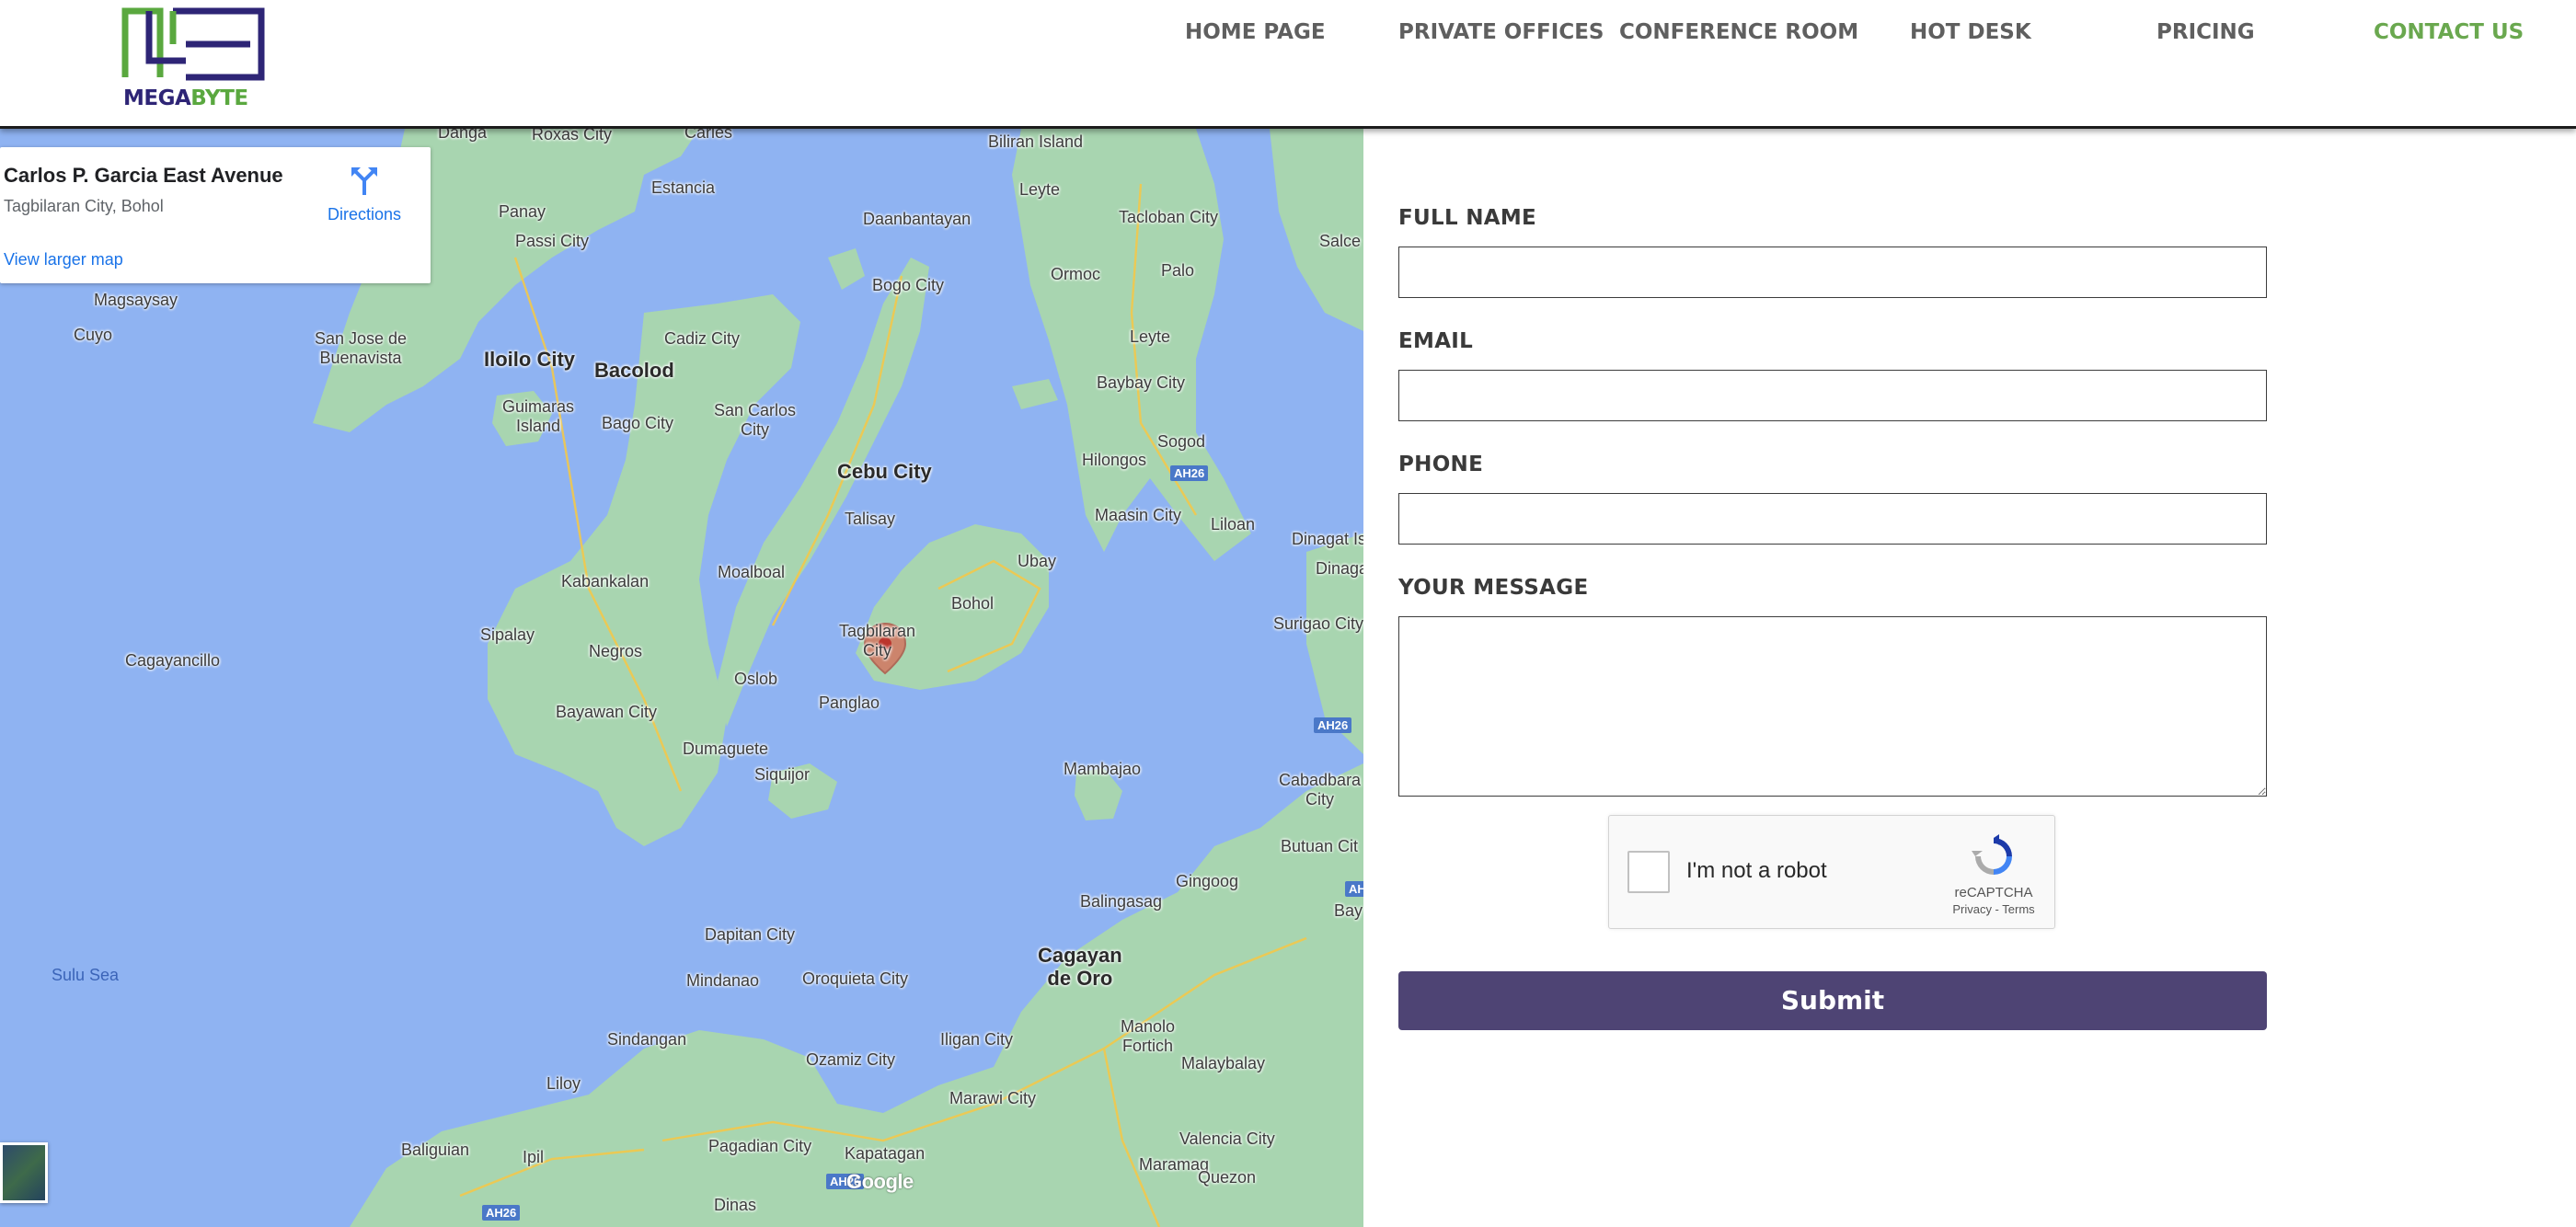 The width and height of the screenshot is (2576, 1227). What do you see at coordinates (1181, 441) in the screenshot?
I see `map-label: Sogod` at bounding box center [1181, 441].